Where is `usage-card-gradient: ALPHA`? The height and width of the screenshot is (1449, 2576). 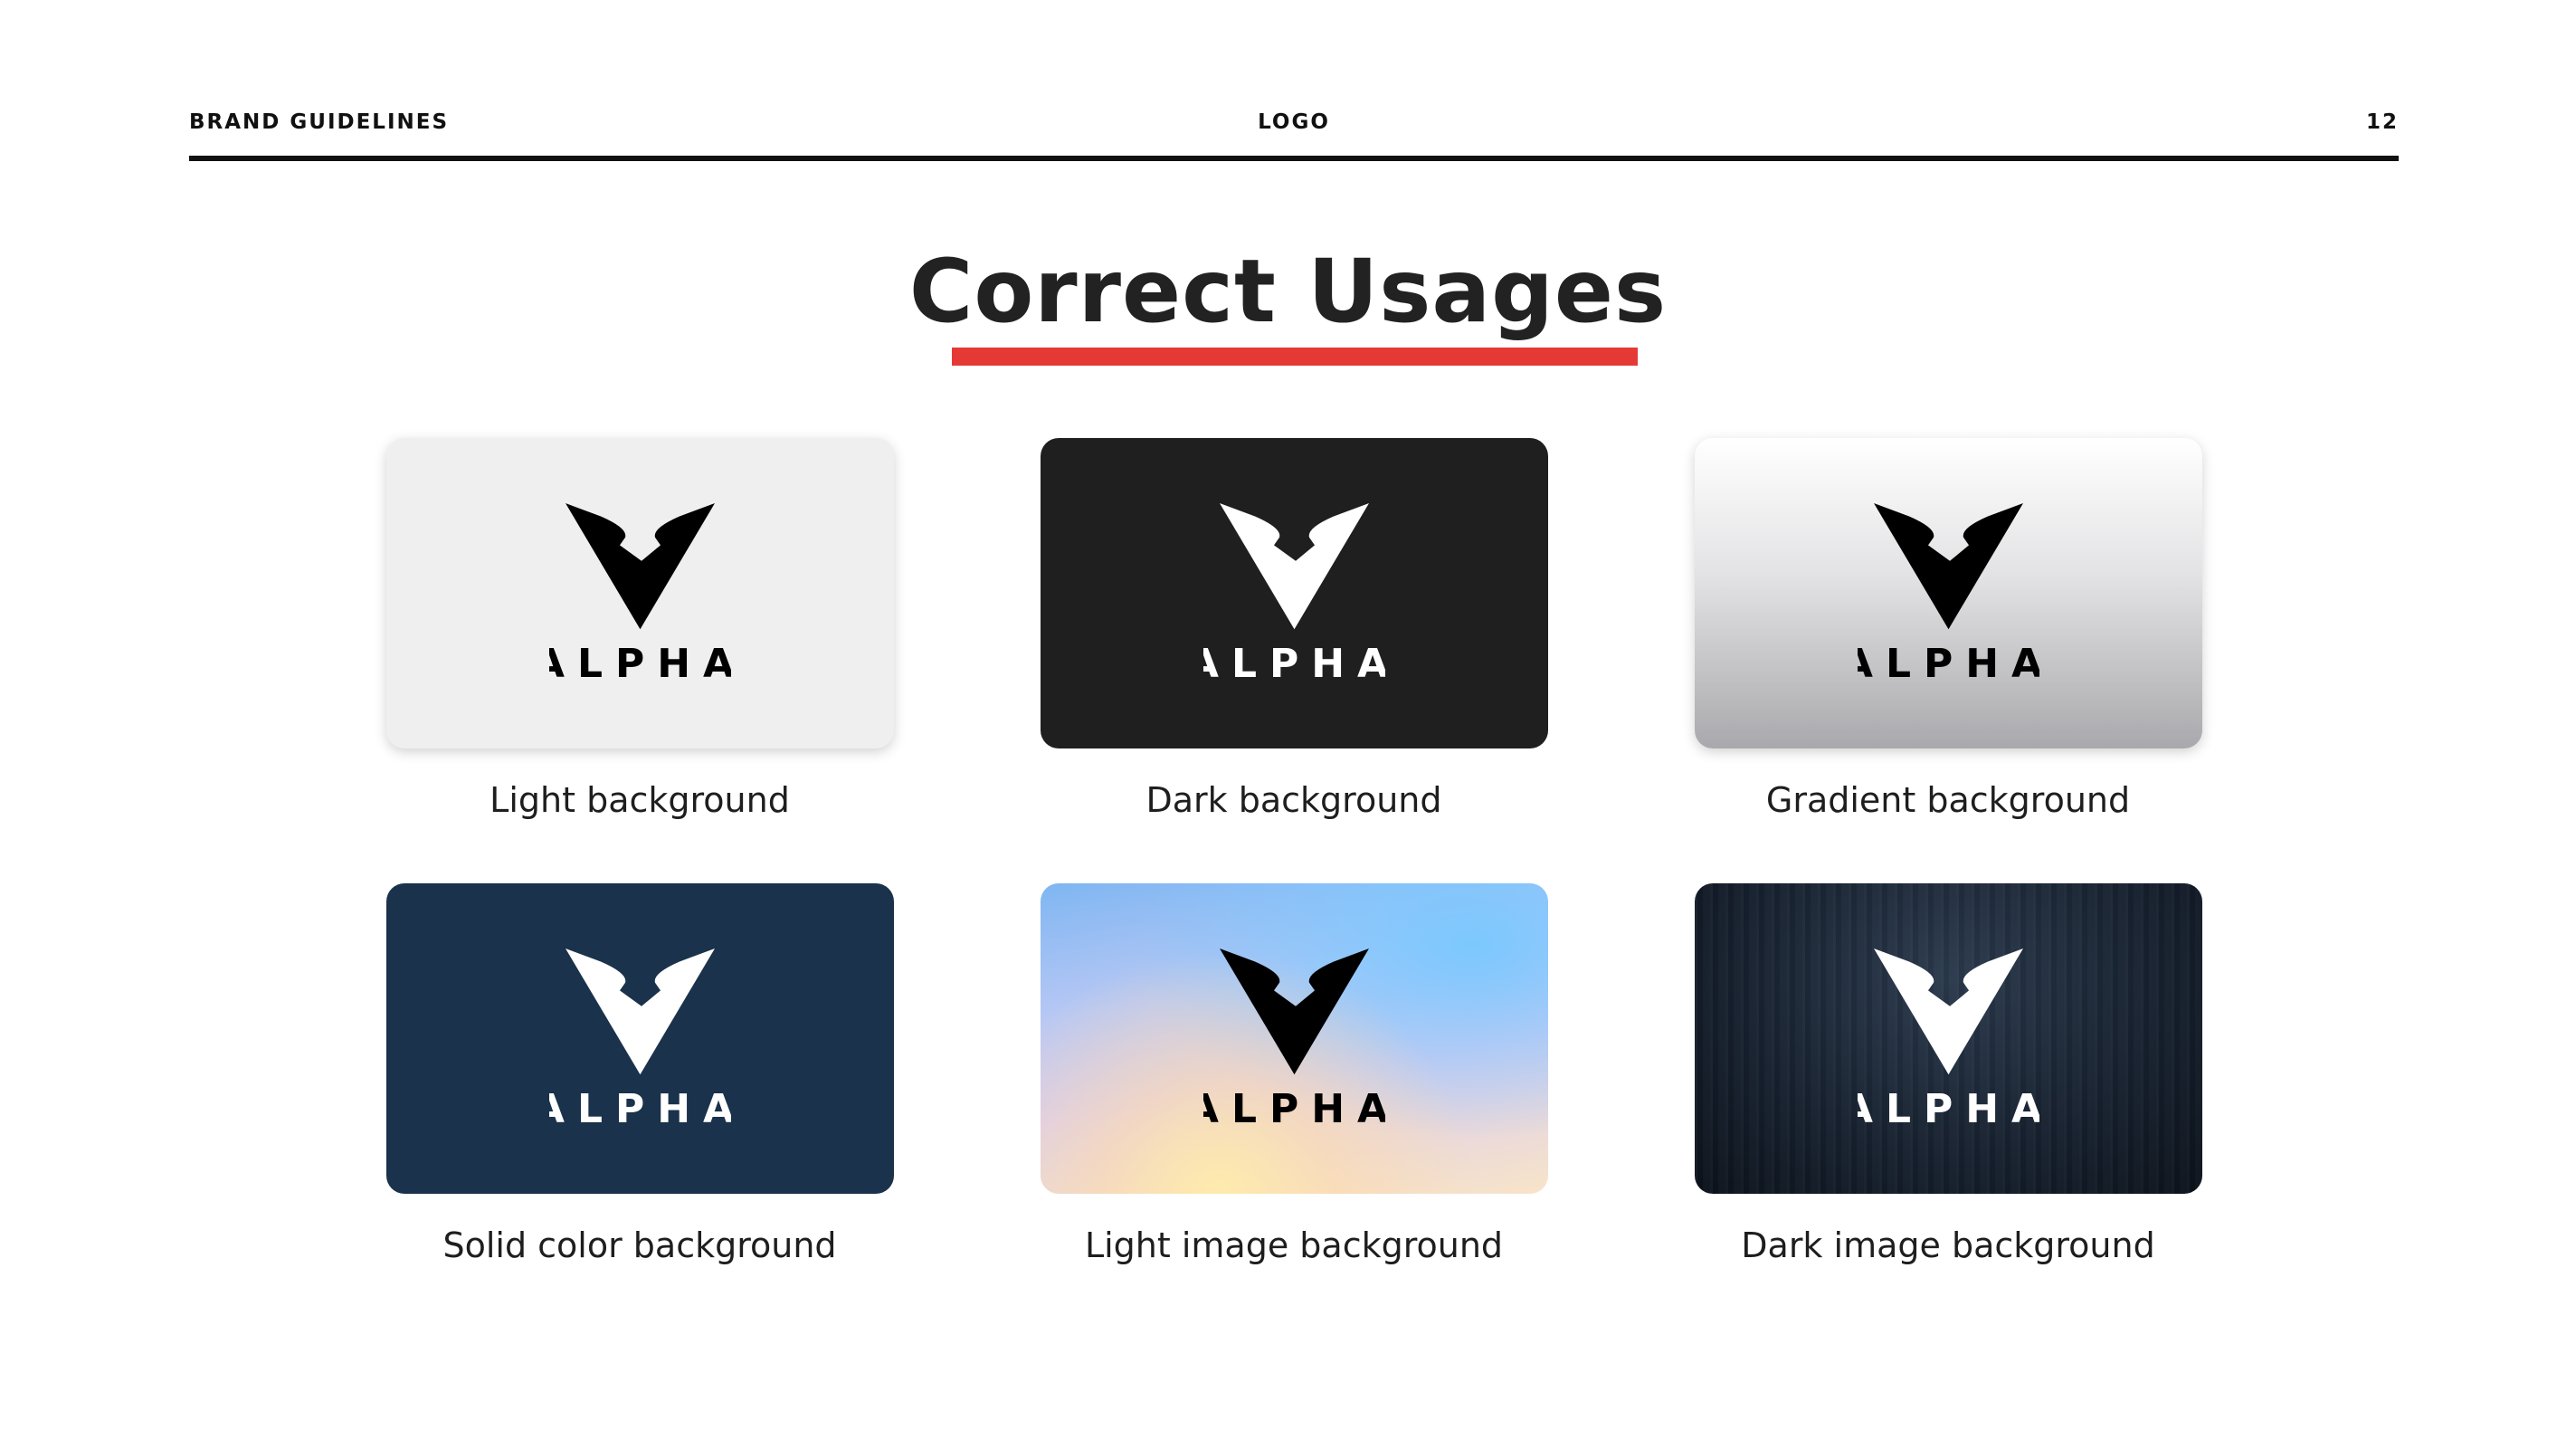
usage-card-gradient: ALPHA is located at coordinates (1948, 593).